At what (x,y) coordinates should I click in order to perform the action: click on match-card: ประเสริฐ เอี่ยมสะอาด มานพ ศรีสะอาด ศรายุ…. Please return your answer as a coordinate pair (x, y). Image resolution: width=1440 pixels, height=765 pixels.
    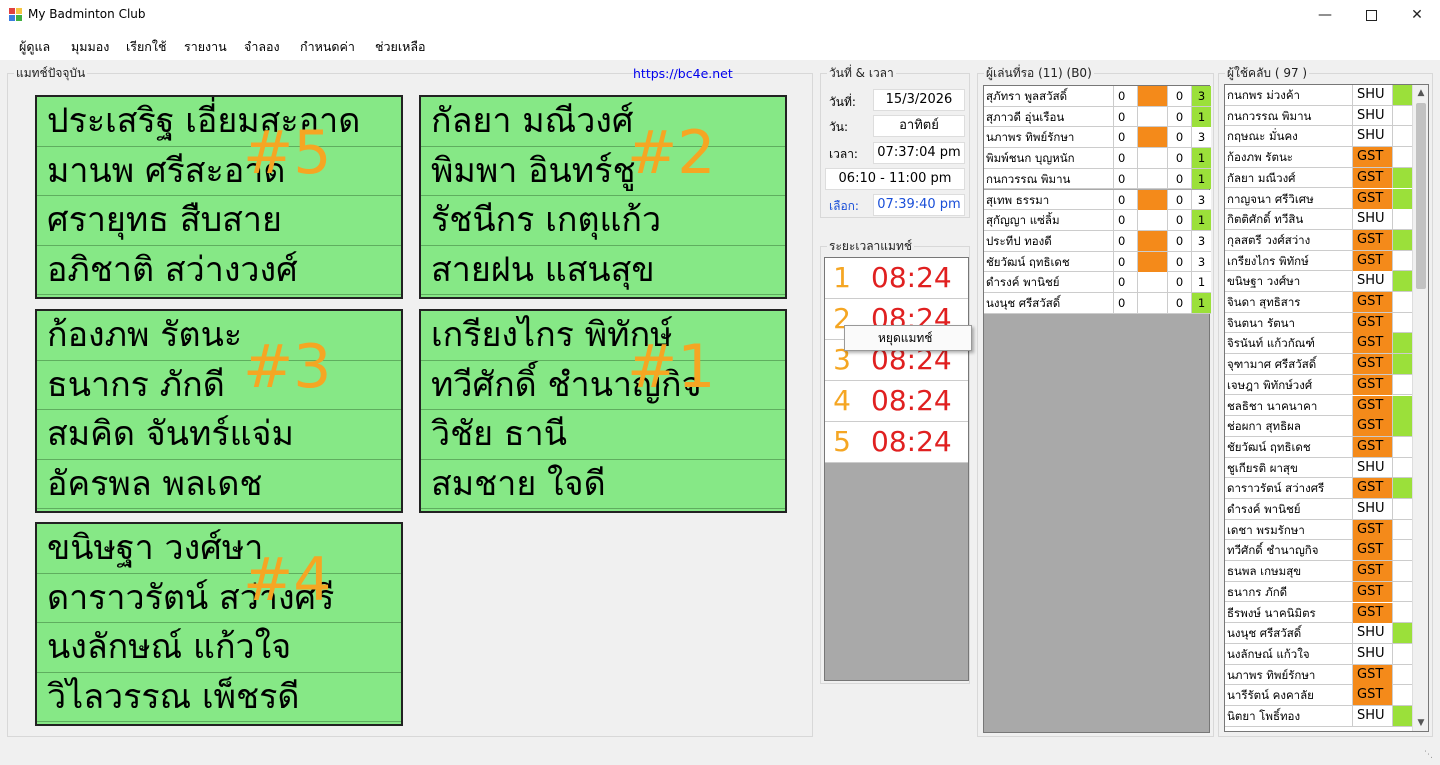
    Looking at the image, I should click on (219, 197).